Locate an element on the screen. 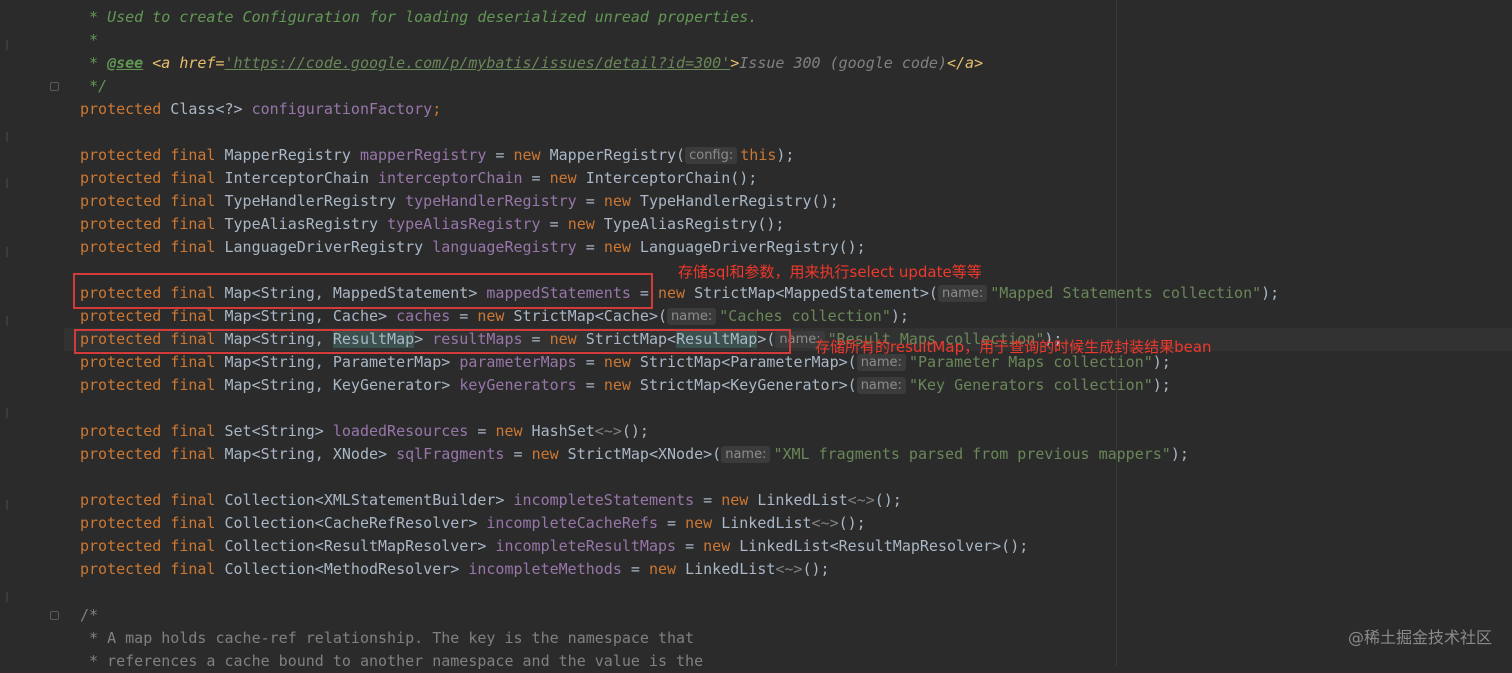 This screenshot has height=673, width=1512. field-name: loadedResources is located at coordinates (400, 431).